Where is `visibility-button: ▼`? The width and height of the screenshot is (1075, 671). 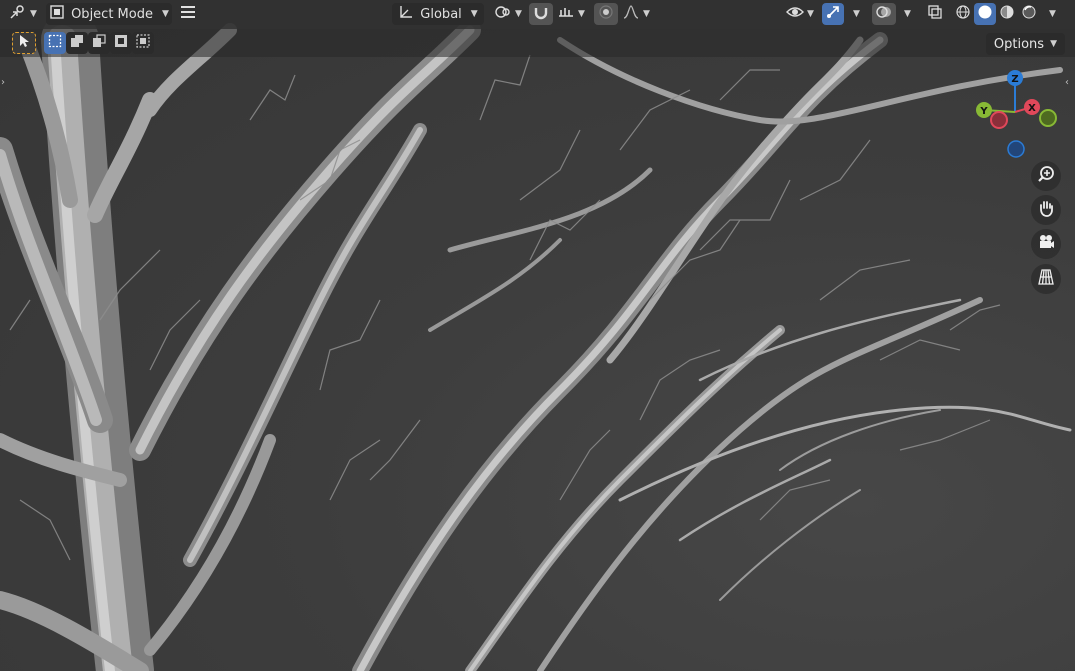 visibility-button: ▼ is located at coordinates (800, 14).